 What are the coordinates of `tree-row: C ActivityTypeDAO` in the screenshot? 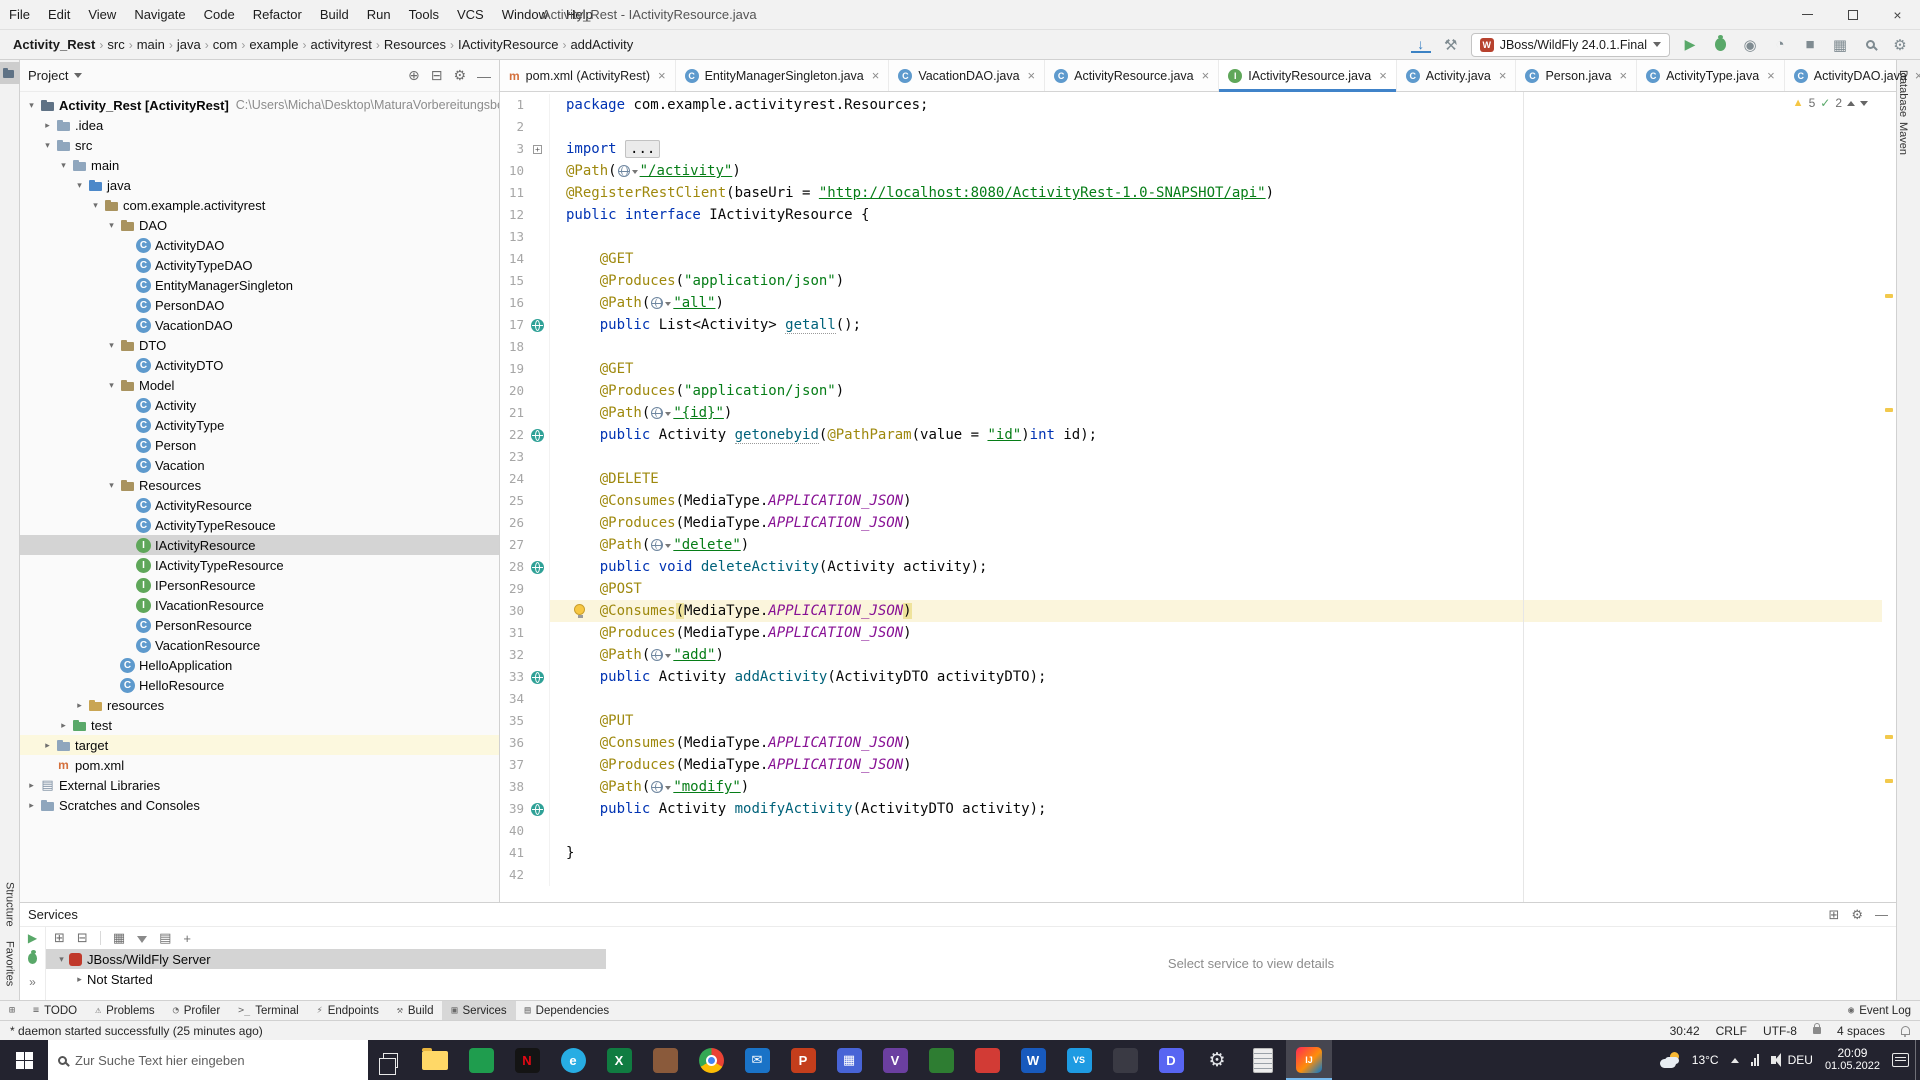 It's located at (259, 265).